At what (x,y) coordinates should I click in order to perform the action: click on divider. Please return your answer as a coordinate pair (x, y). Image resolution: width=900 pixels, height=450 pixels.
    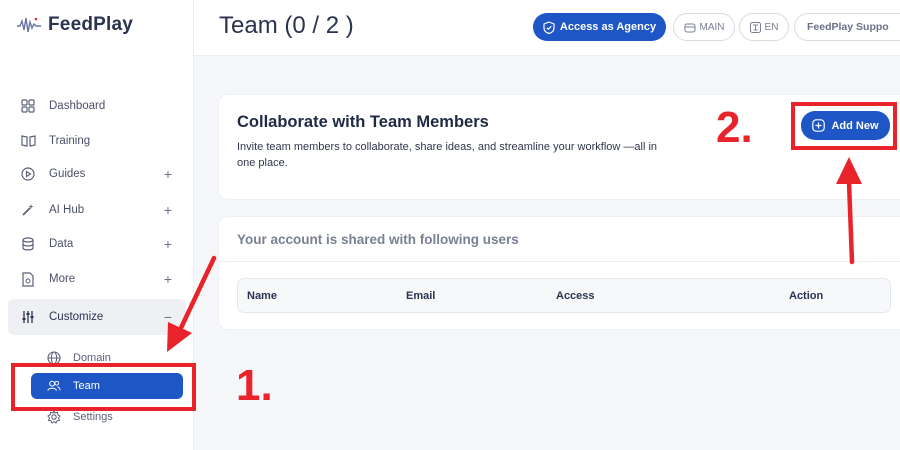
    Looking at the image, I should click on (559, 261).